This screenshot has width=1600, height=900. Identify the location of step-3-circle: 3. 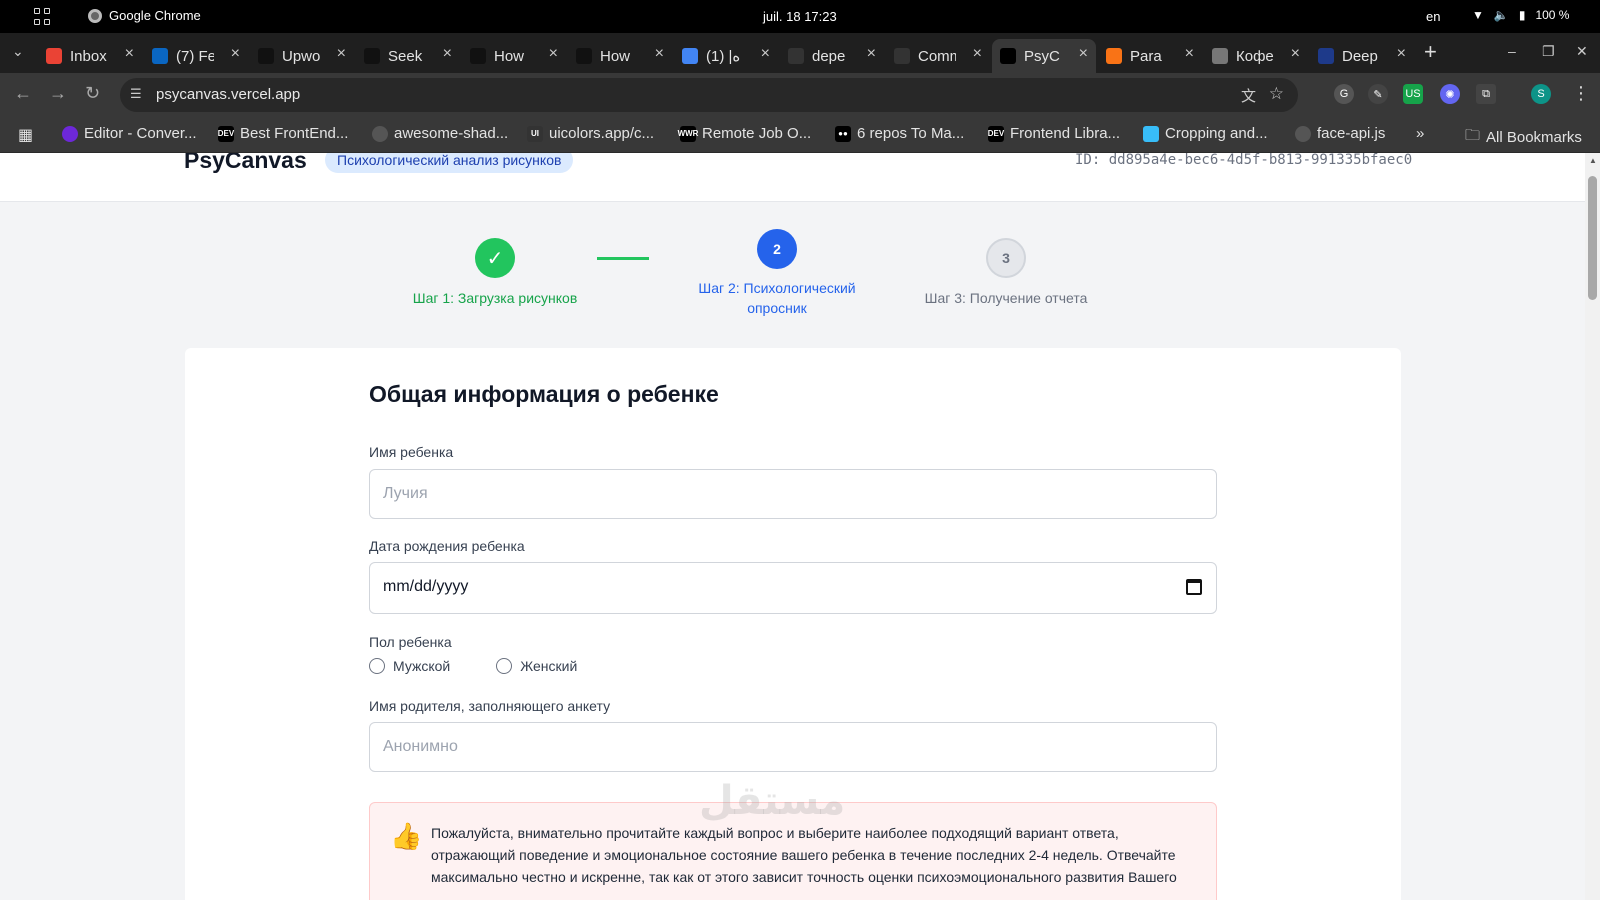
(1006, 258).